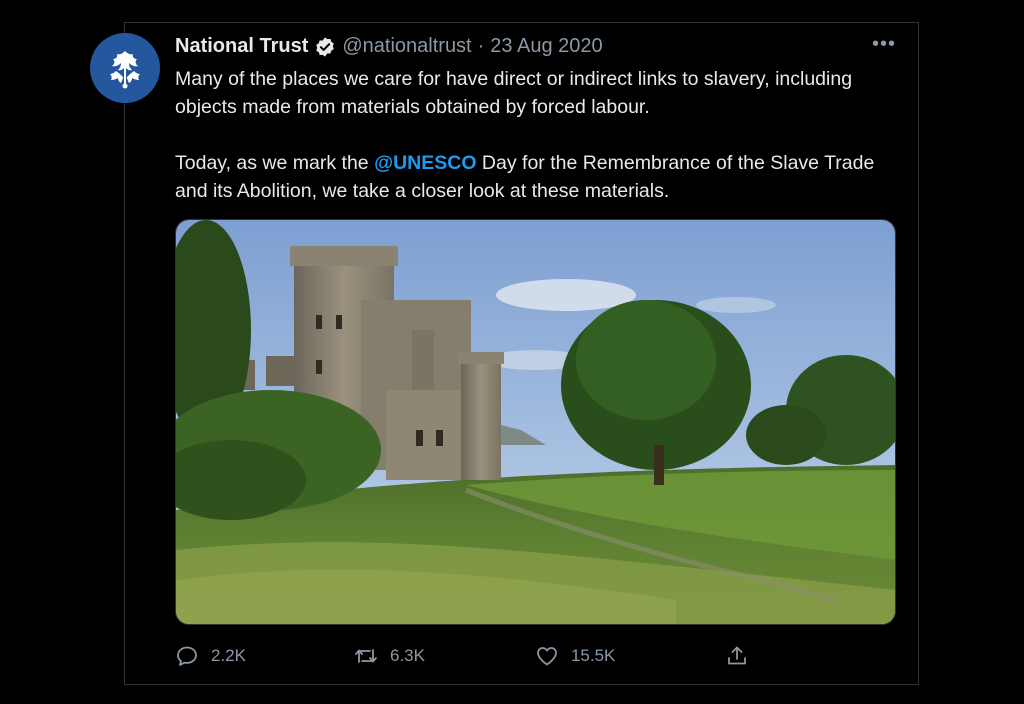 The width and height of the screenshot is (1024, 704). I want to click on retweet-icon, so click(366, 656).